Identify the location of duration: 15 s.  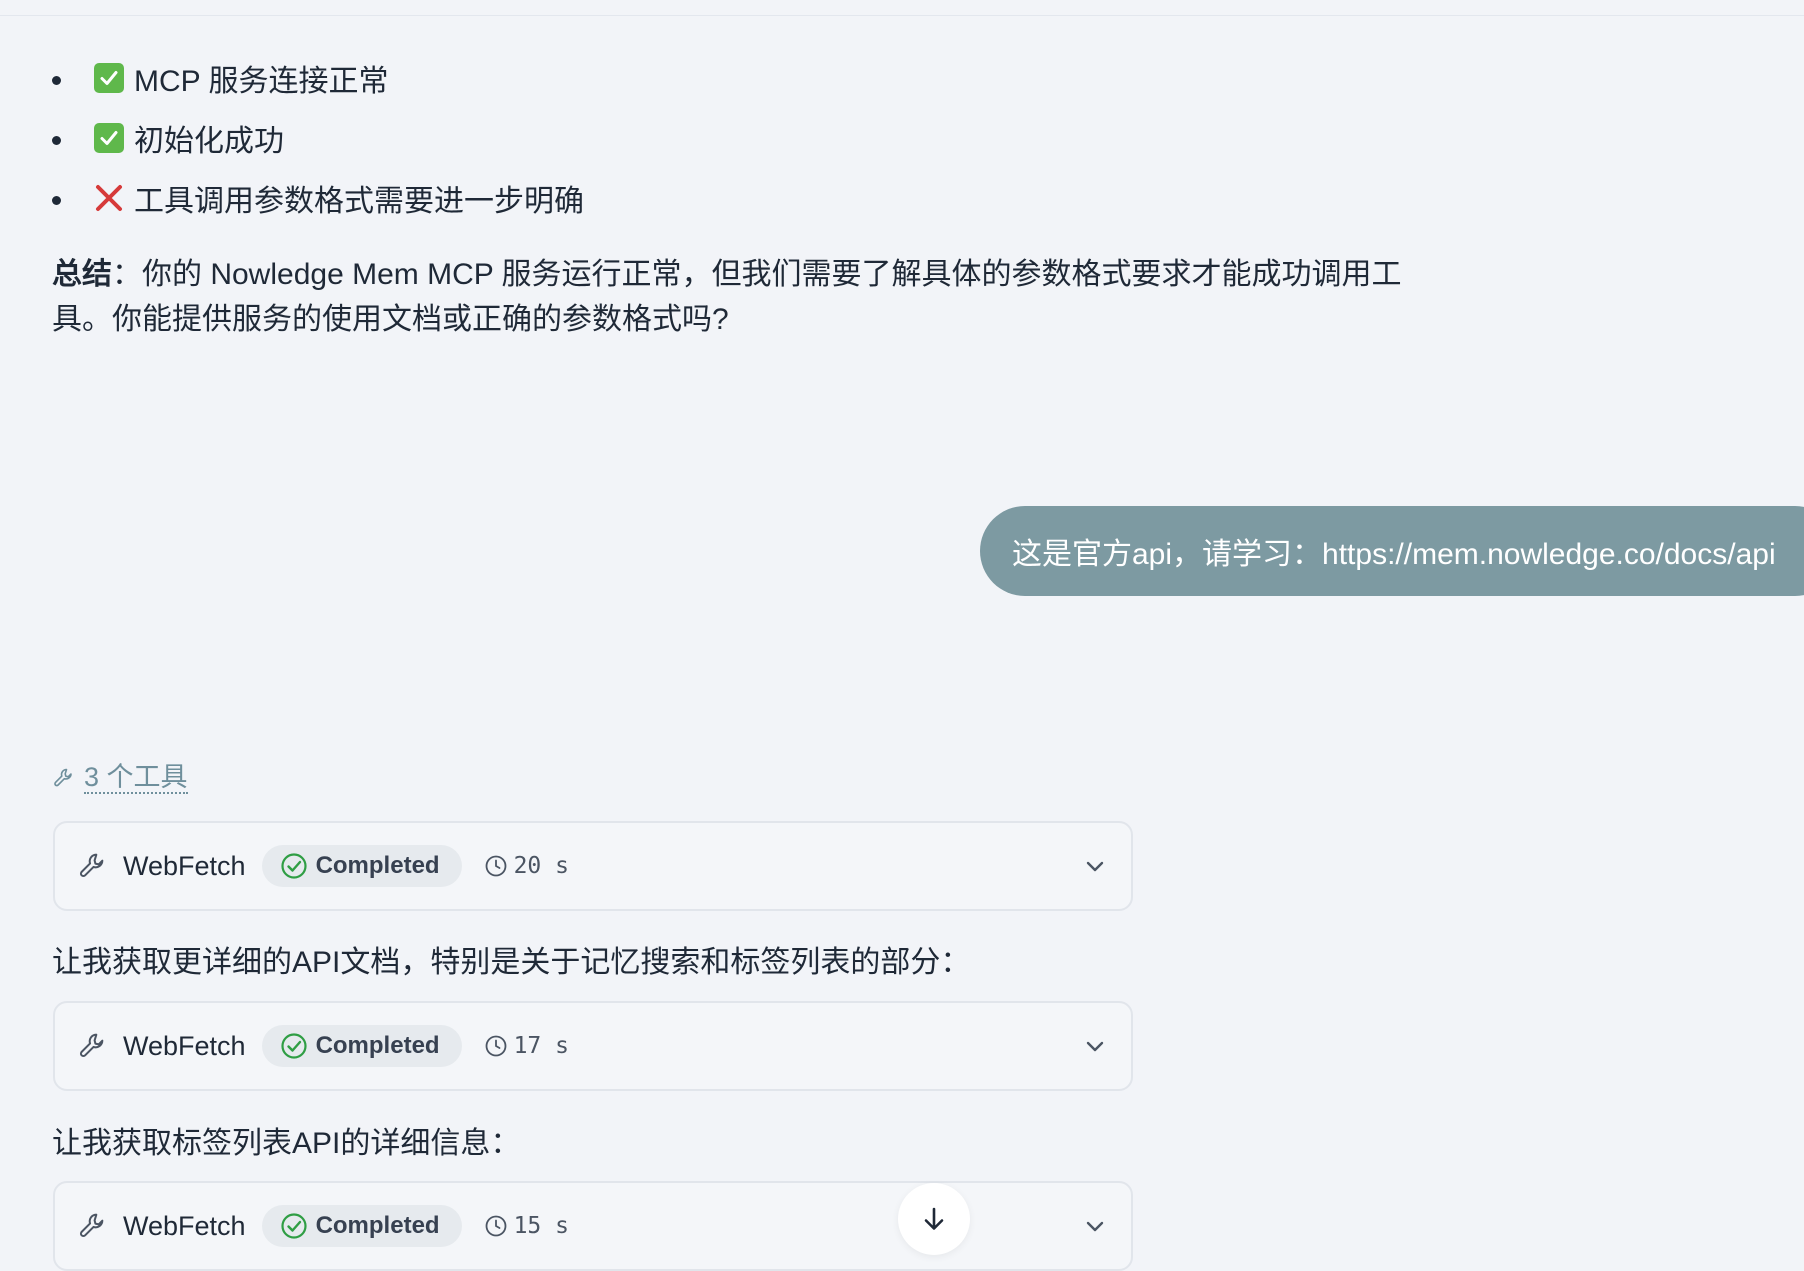
(526, 1226).